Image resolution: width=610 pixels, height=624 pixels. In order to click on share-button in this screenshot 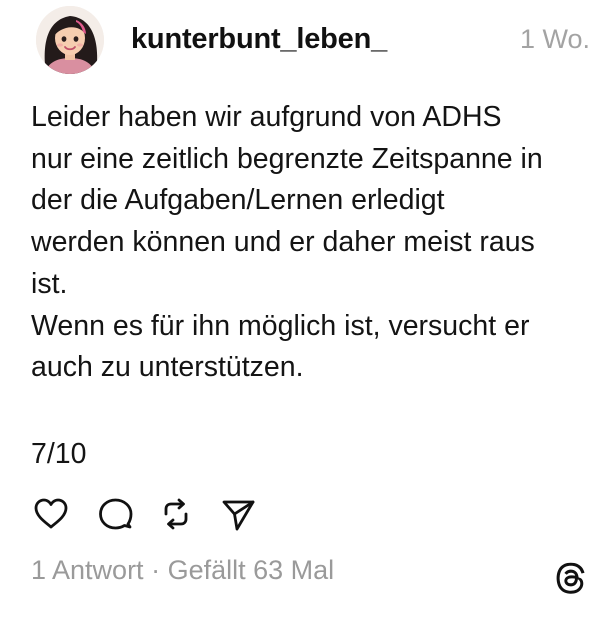, I will do `click(238, 514)`.